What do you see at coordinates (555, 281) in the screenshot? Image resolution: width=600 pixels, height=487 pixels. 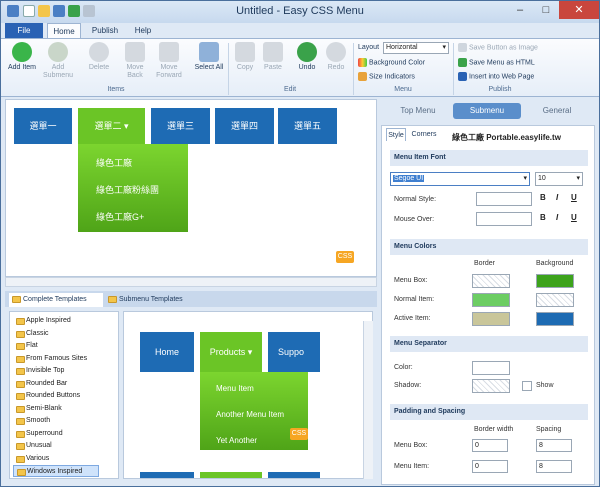 I see `menu-box-background-swatch` at bounding box center [555, 281].